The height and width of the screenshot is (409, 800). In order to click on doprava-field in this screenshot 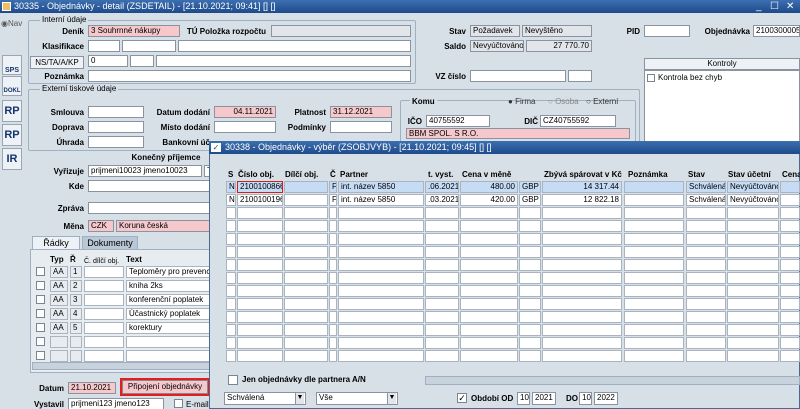, I will do `click(116, 127)`.